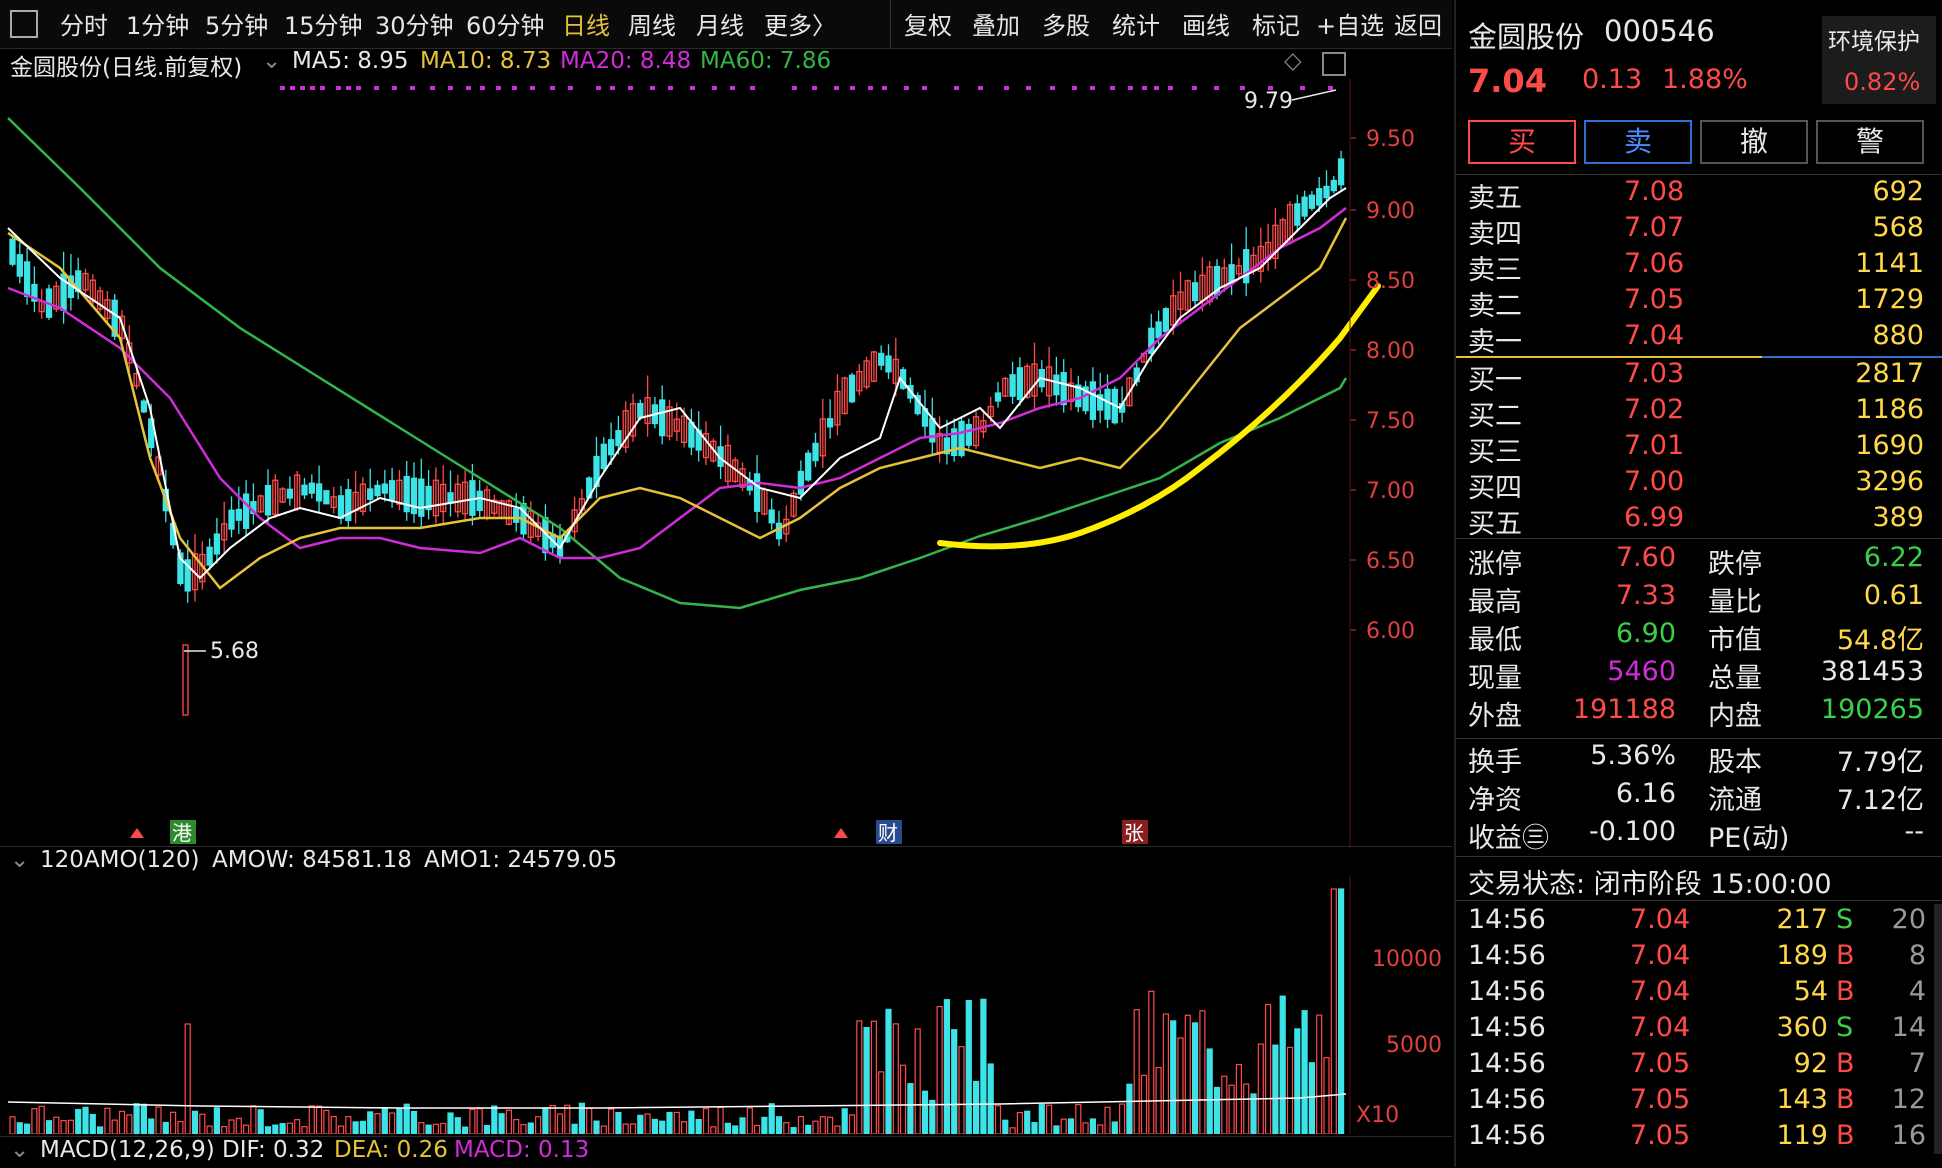 The width and height of the screenshot is (1942, 1168). What do you see at coordinates (1699, 195) in the screenshot?
I see `order-book-row: 卖五 7.08 692` at bounding box center [1699, 195].